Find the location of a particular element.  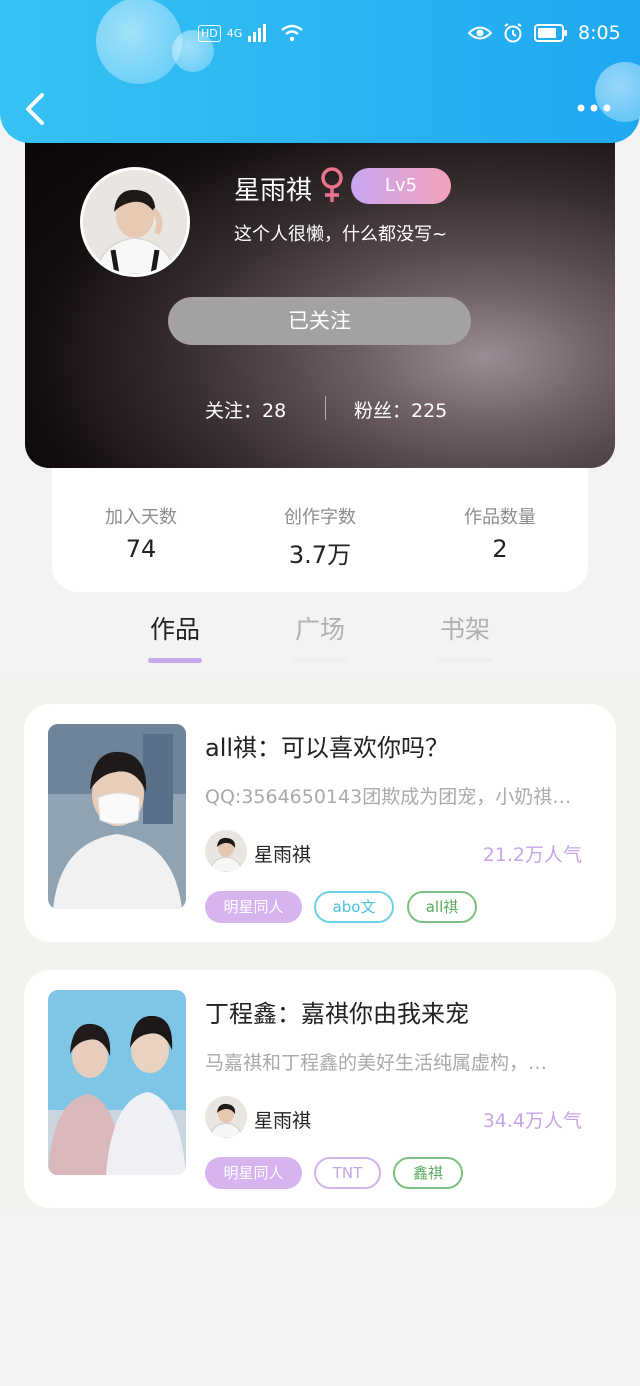

profile-bio: 这个人很懒，什么都没写~ is located at coordinates (341, 234).